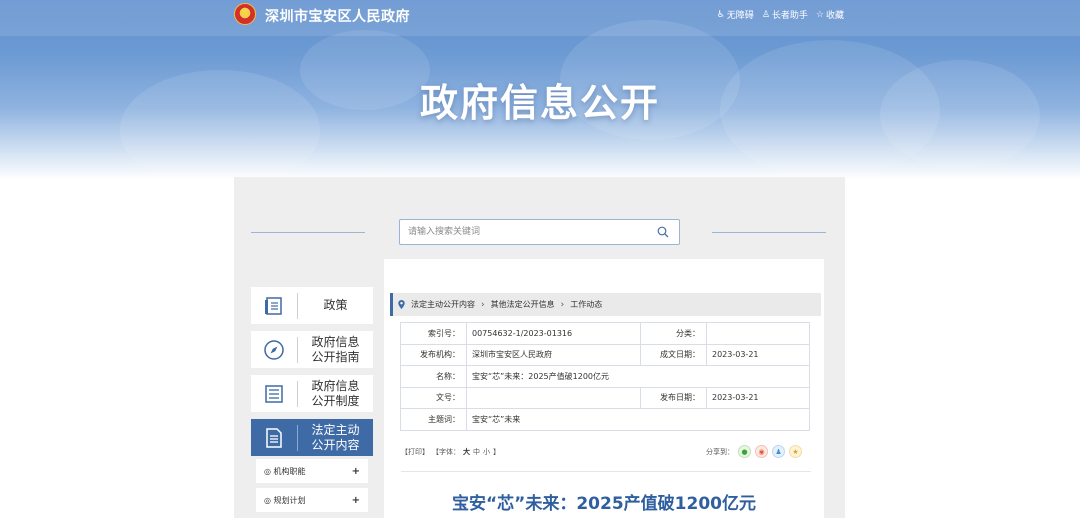 The image size is (1080, 518). I want to click on book-icon, so click(274, 305).